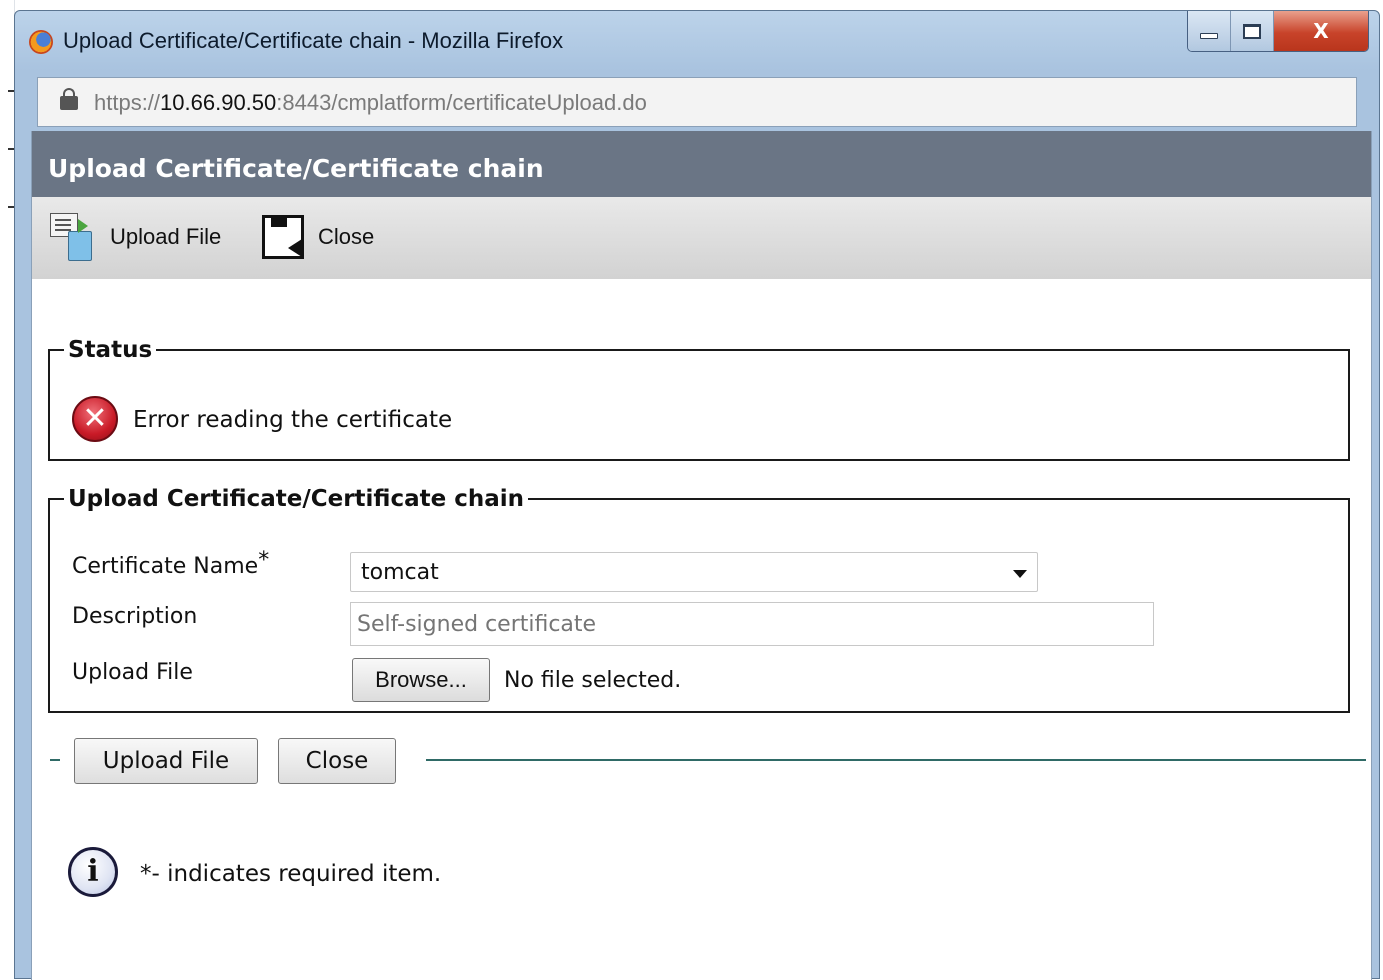  Describe the element at coordinates (752, 624) in the screenshot. I see `description-input` at that location.